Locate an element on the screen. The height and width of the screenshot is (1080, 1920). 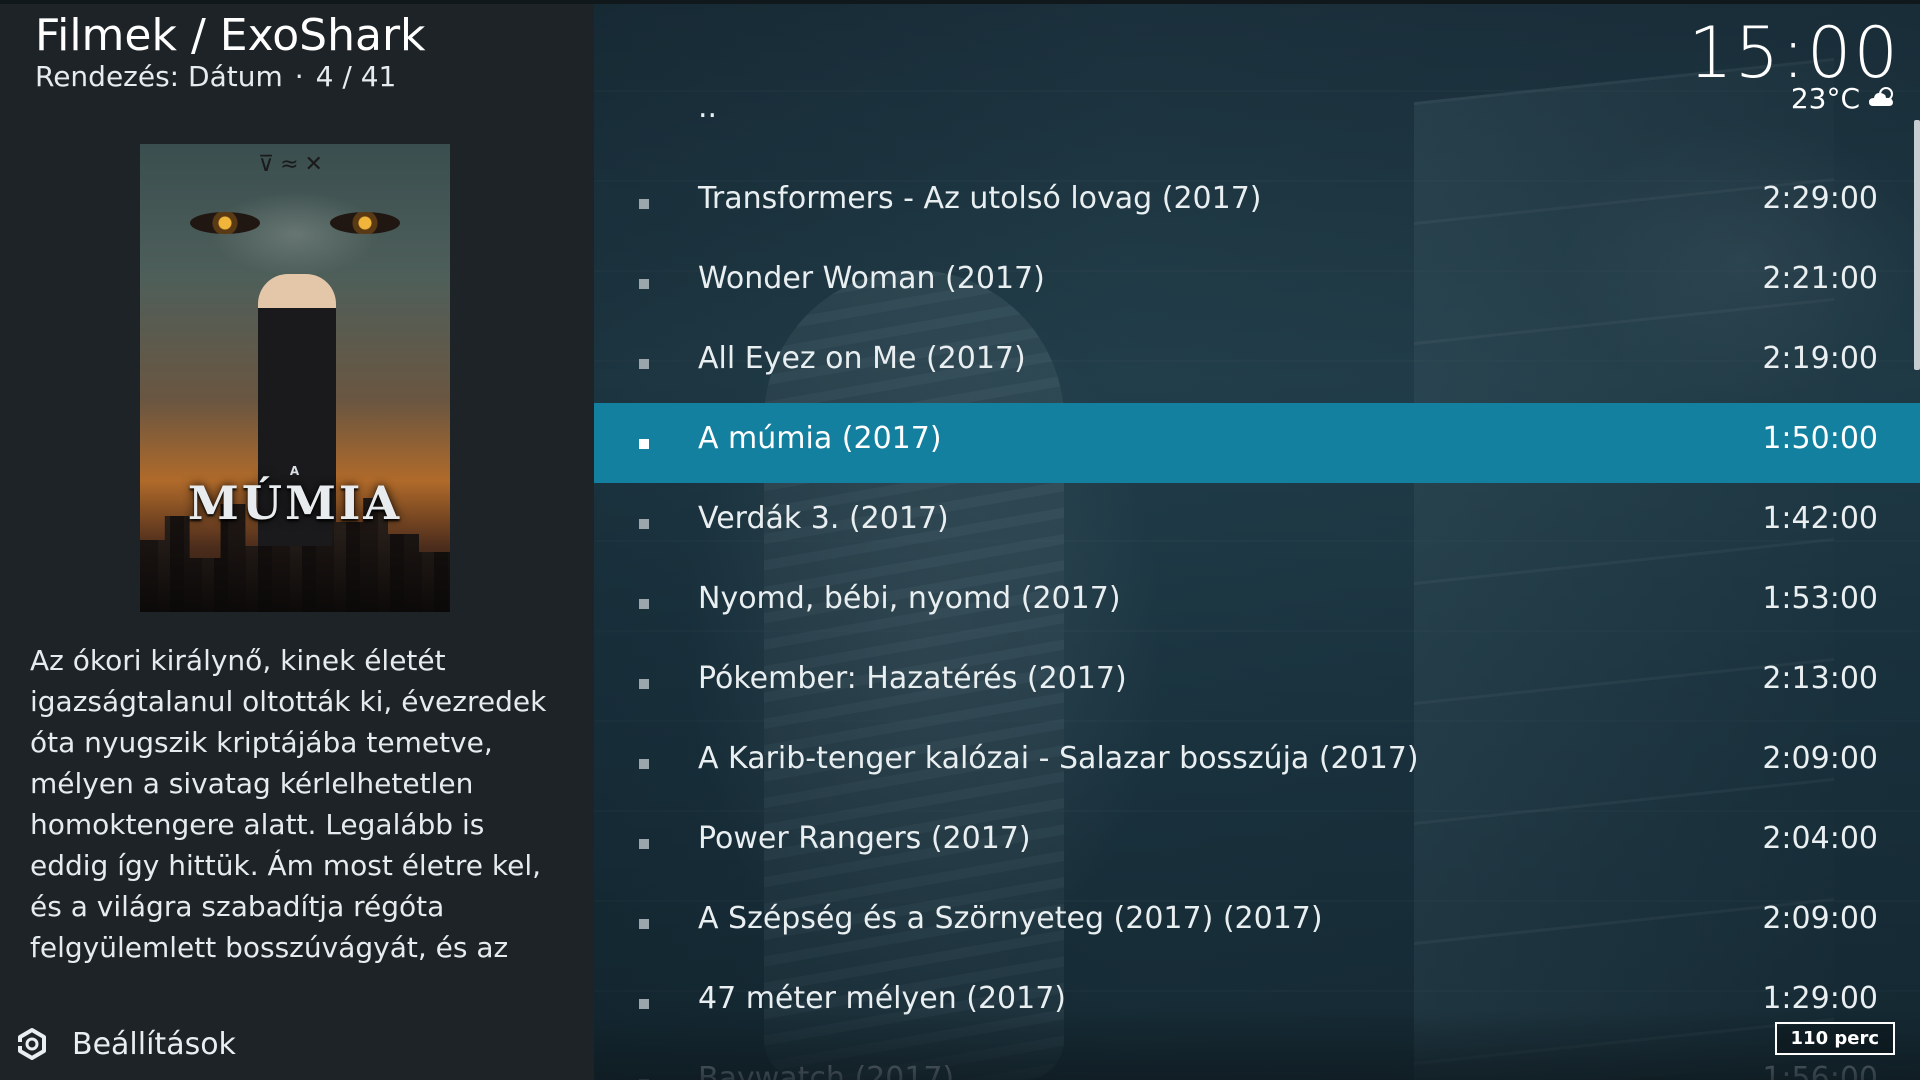
movie-duration: 2:21:00 is located at coordinates (1820, 278).